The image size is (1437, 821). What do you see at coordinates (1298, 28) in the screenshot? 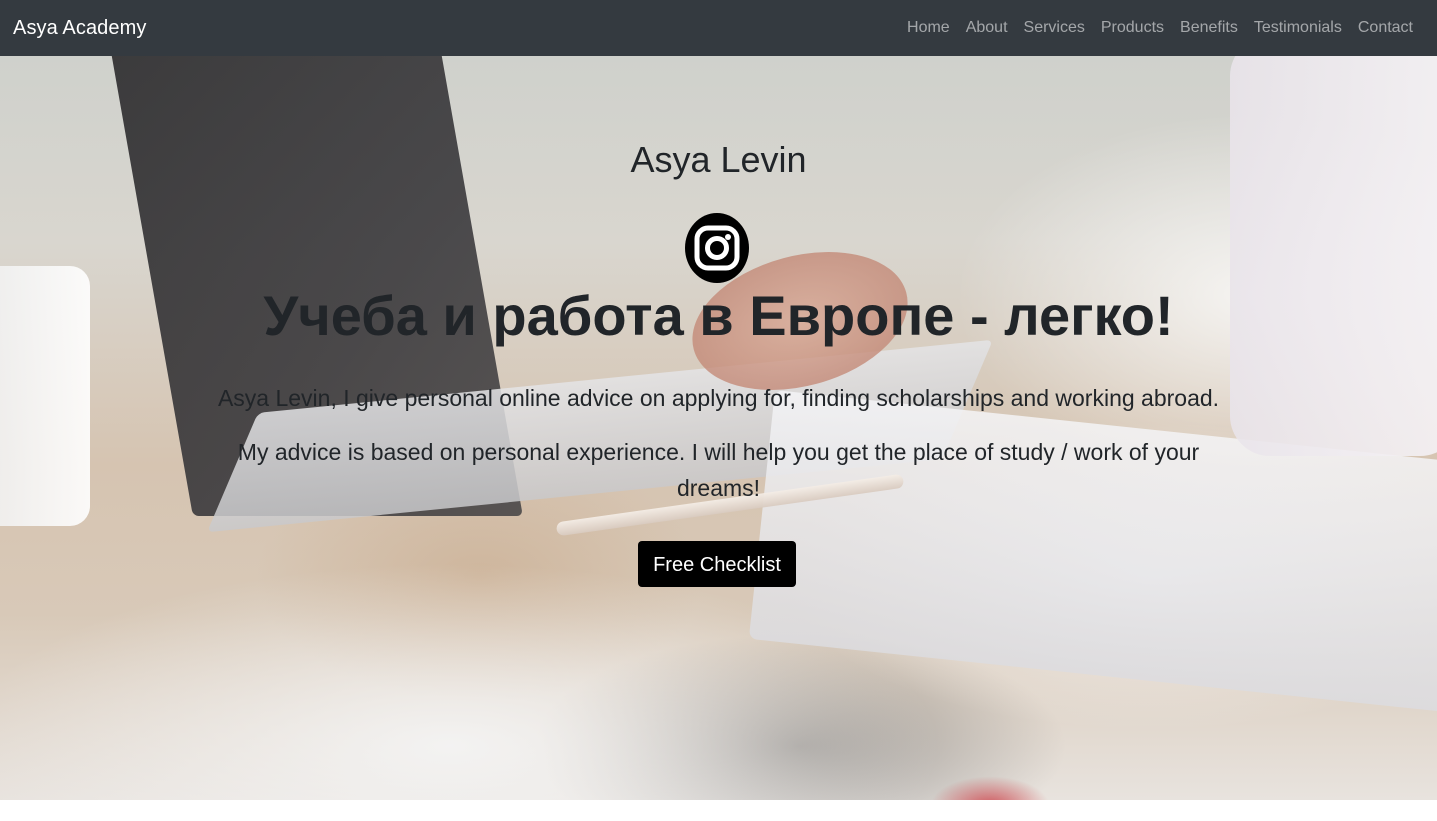
I see `nav-testimonials: Testimonials` at bounding box center [1298, 28].